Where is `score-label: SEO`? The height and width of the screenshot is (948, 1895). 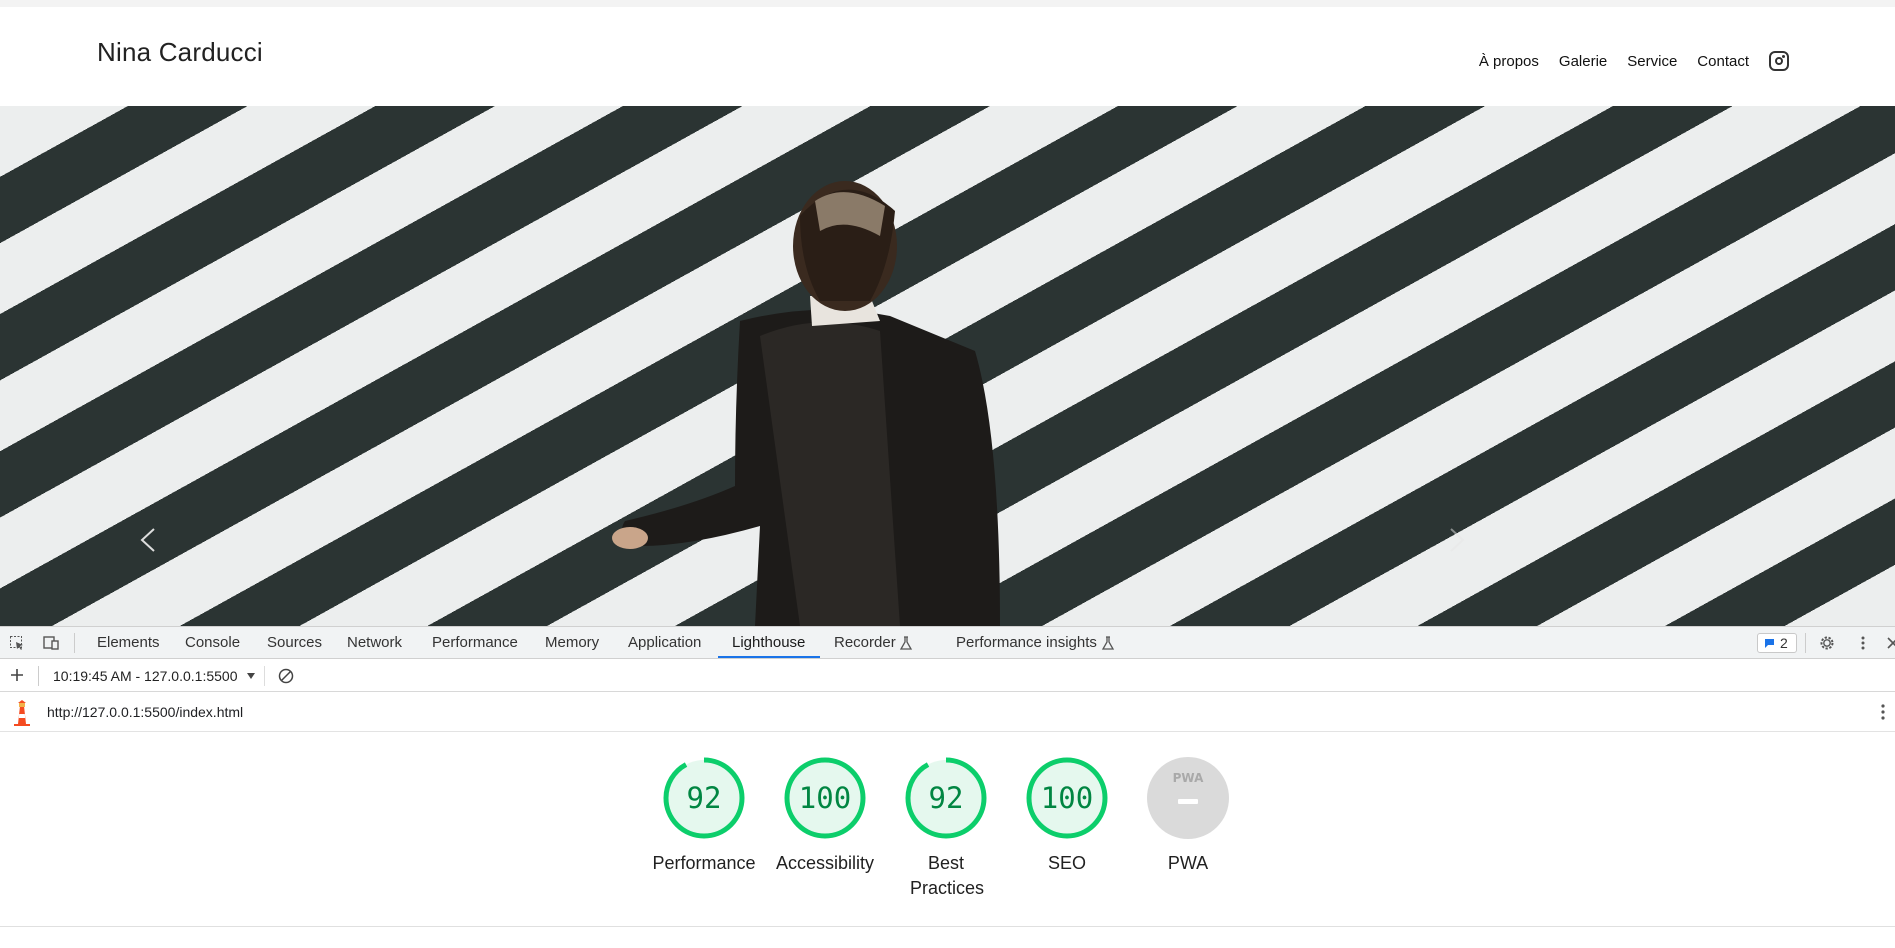
score-label: SEO is located at coordinates (1066, 863).